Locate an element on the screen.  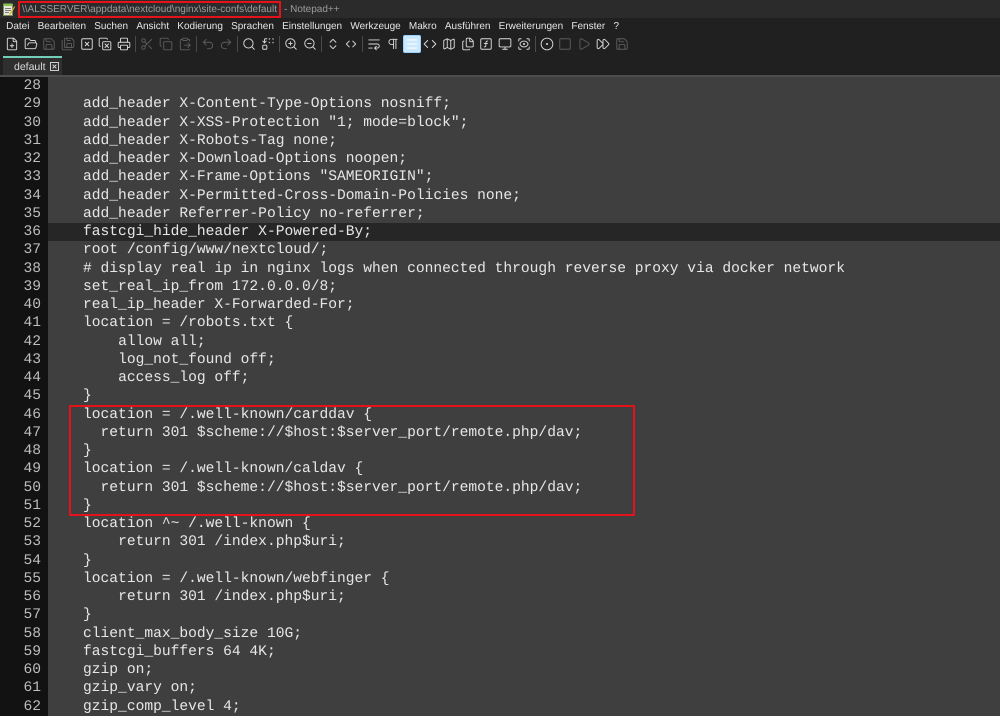
line-number: 37 is located at coordinates (32, 250).